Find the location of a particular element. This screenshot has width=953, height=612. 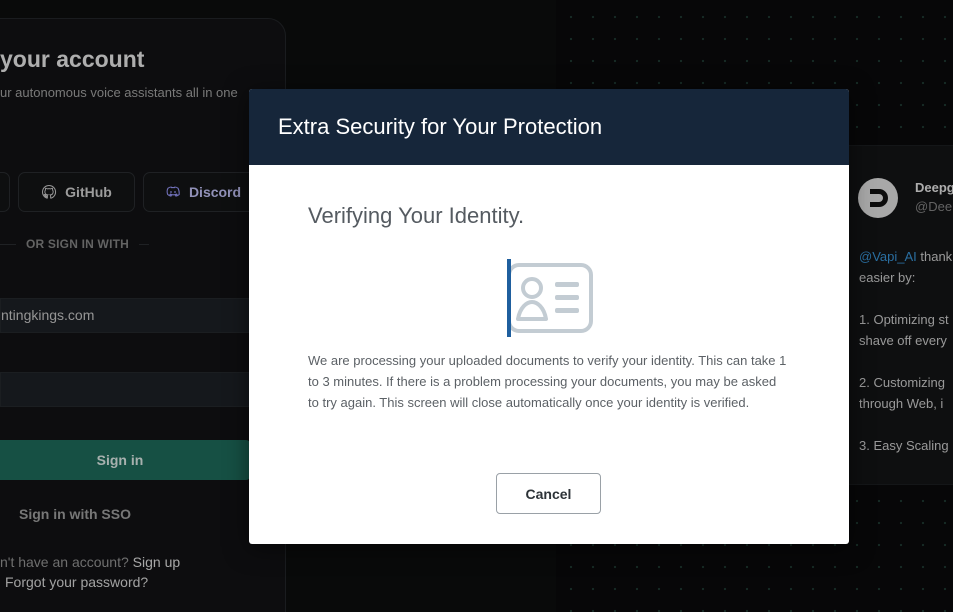

verifying-heading: Verifying Your Identity. is located at coordinates (416, 215).